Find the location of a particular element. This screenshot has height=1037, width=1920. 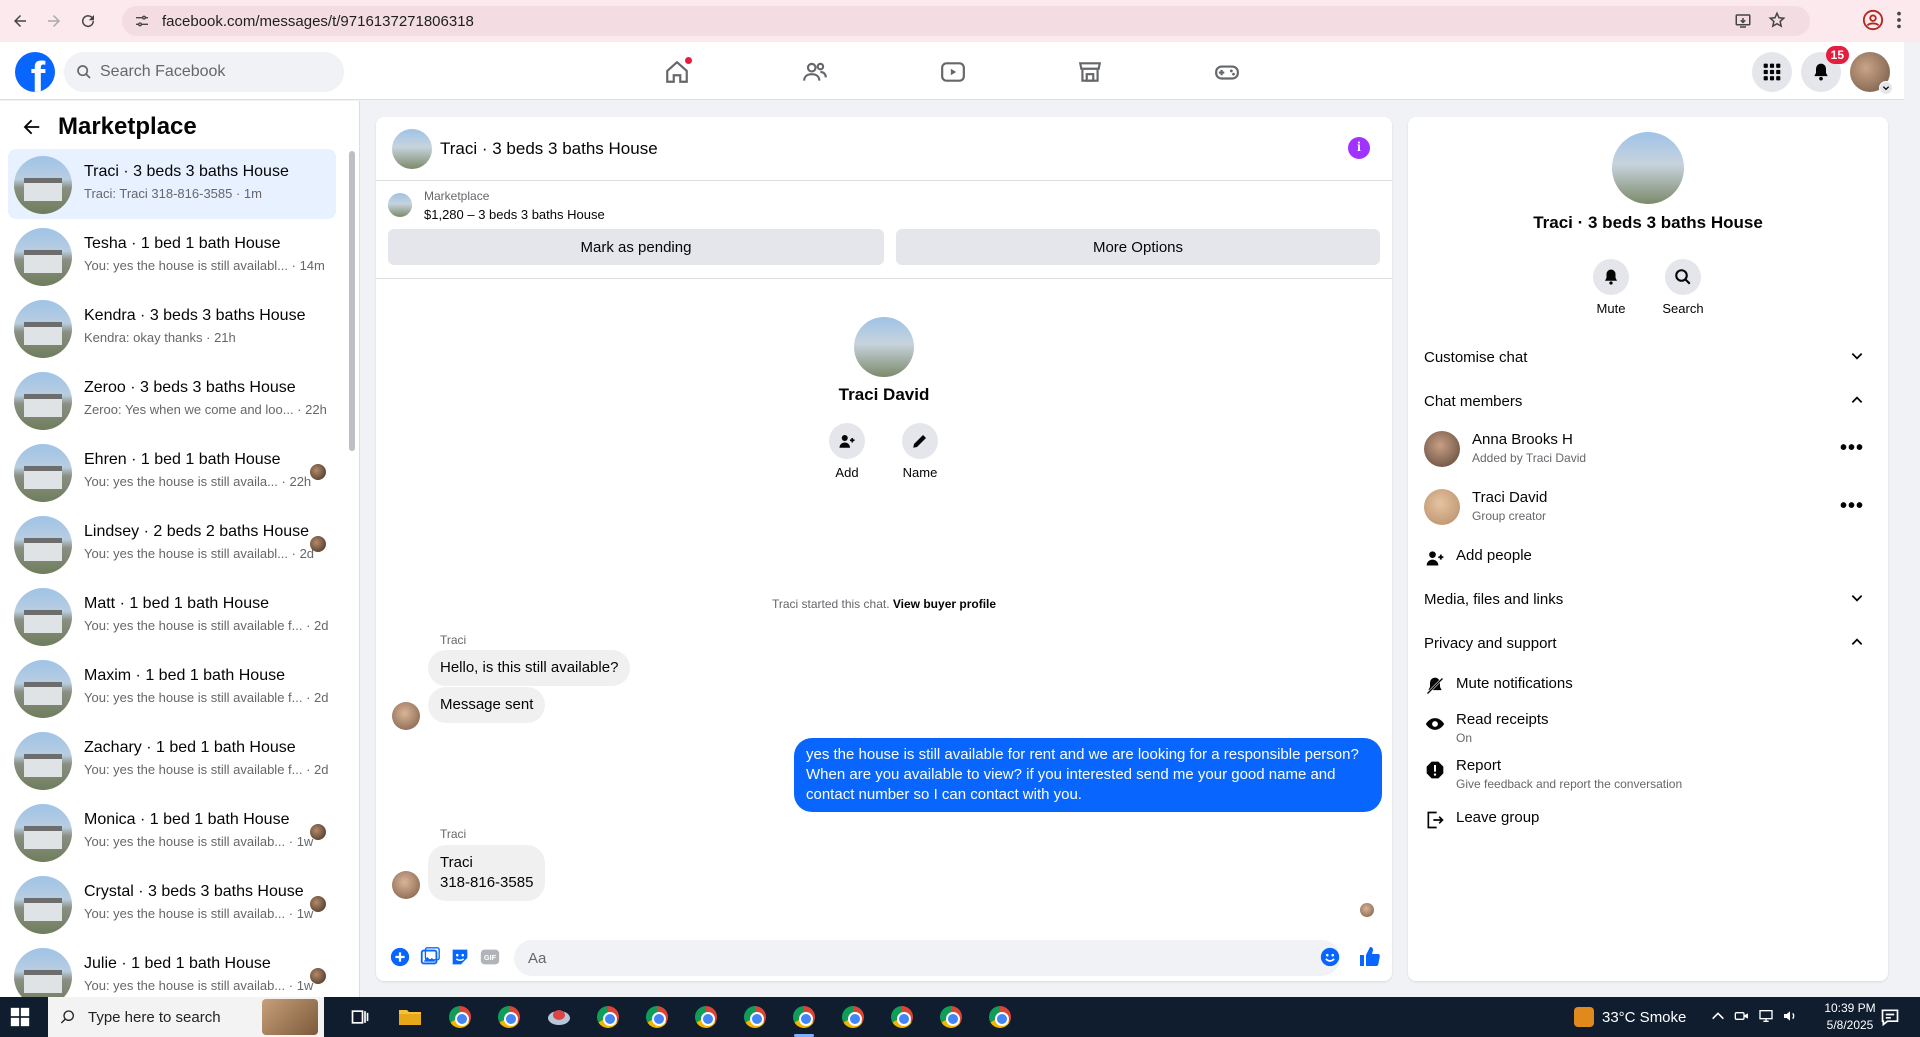

add-button: Add is located at coordinates (847, 451).